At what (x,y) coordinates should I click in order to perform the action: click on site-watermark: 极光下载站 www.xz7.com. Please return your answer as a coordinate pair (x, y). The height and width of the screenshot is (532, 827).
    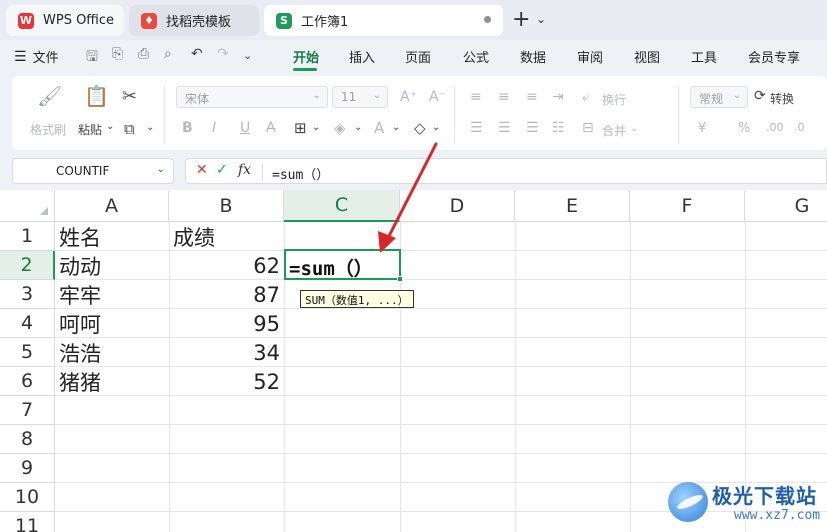
    Looking at the image, I should click on (745, 503).